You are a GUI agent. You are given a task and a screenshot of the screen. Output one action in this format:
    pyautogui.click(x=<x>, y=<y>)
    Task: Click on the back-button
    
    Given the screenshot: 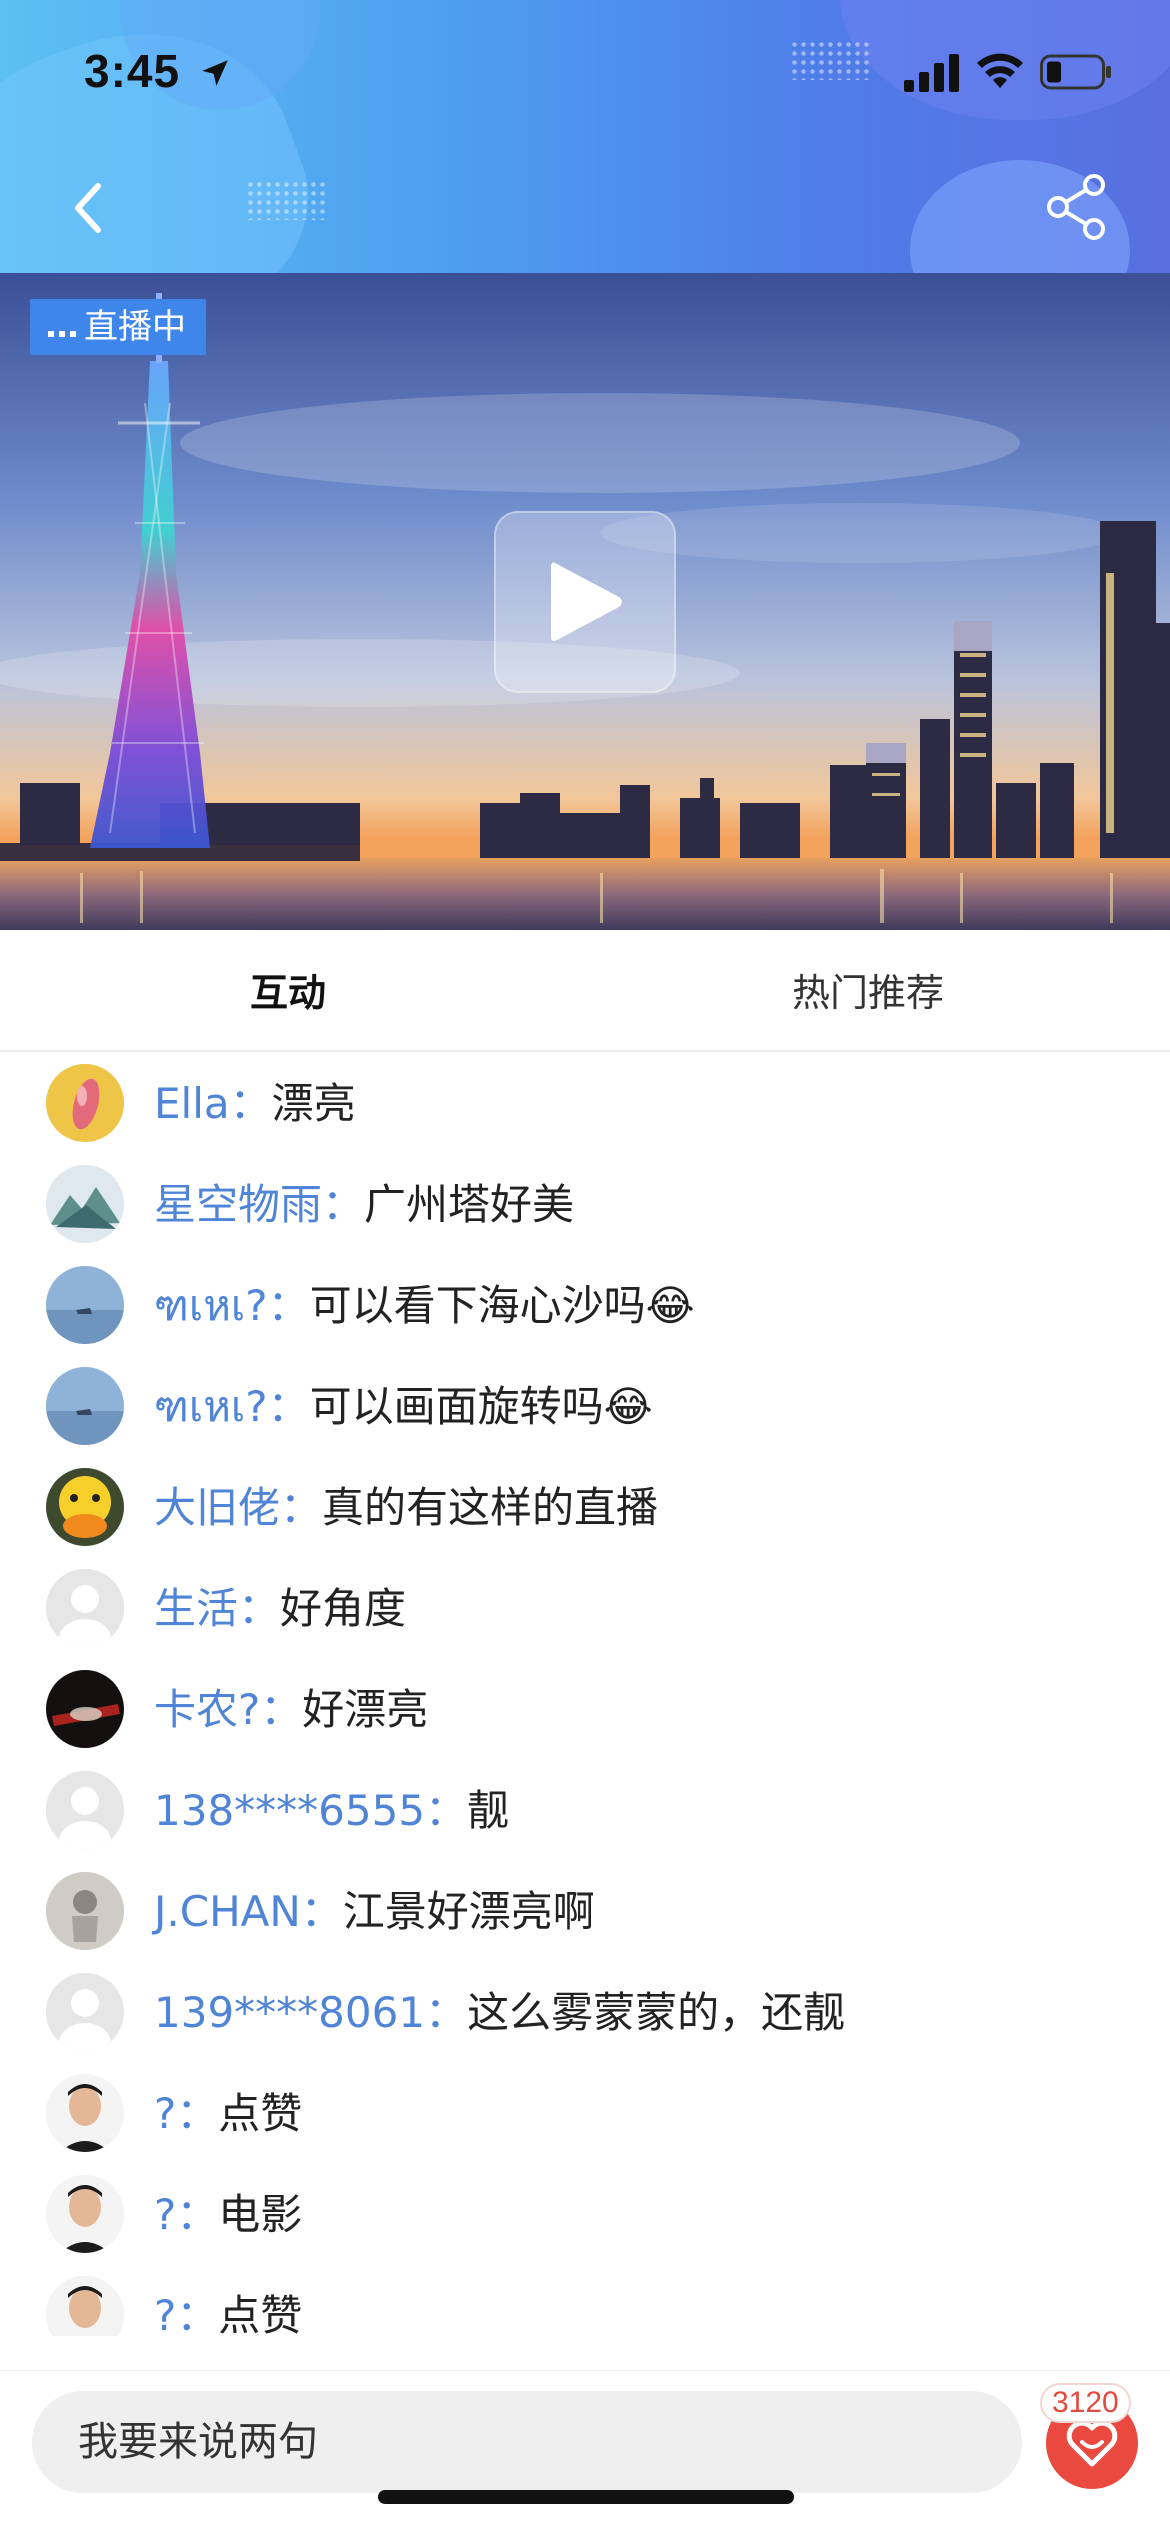 What is the action you would take?
    pyautogui.click(x=92, y=208)
    